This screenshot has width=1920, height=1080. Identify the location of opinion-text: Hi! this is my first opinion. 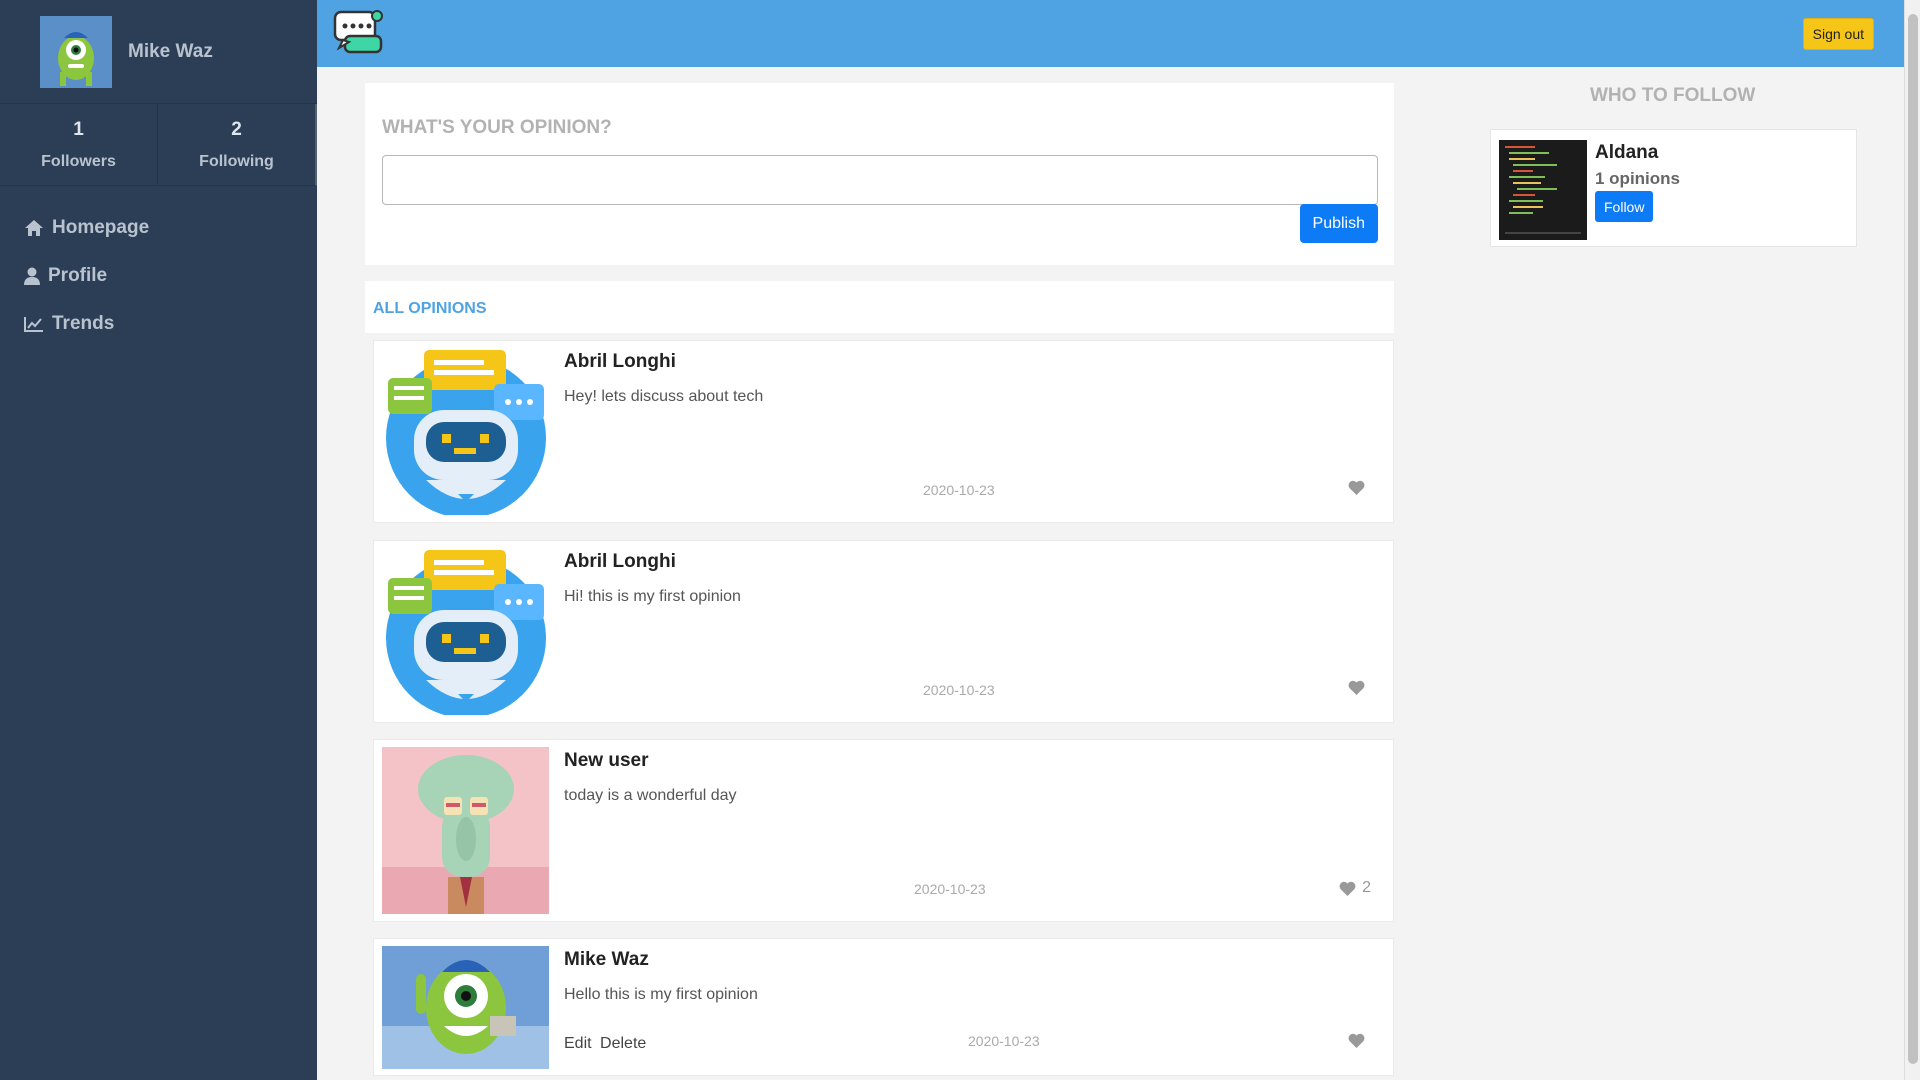
(652, 596).